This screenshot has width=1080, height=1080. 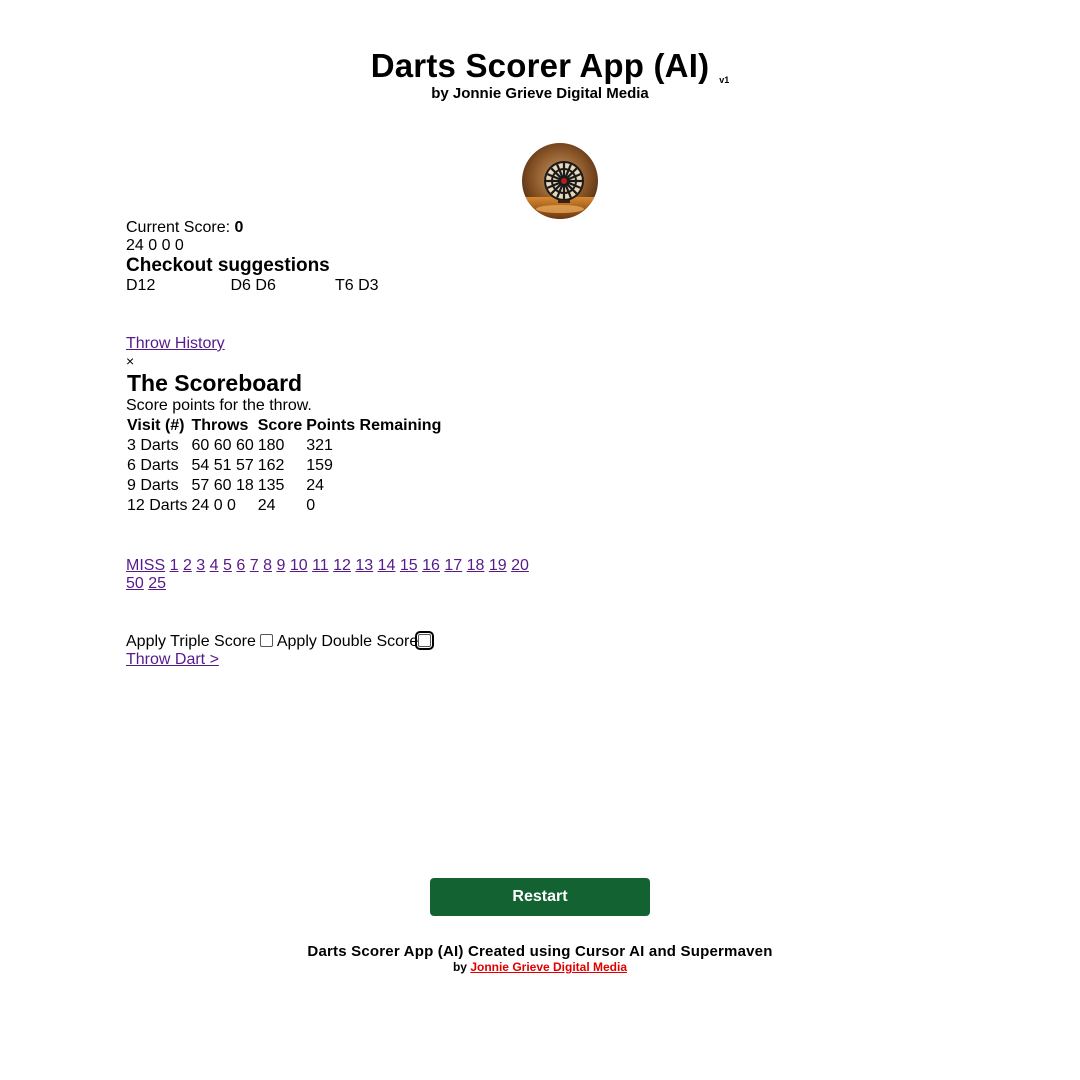 What do you see at coordinates (374, 425) in the screenshot?
I see `column-header-points-remaining: Points Remaining` at bounding box center [374, 425].